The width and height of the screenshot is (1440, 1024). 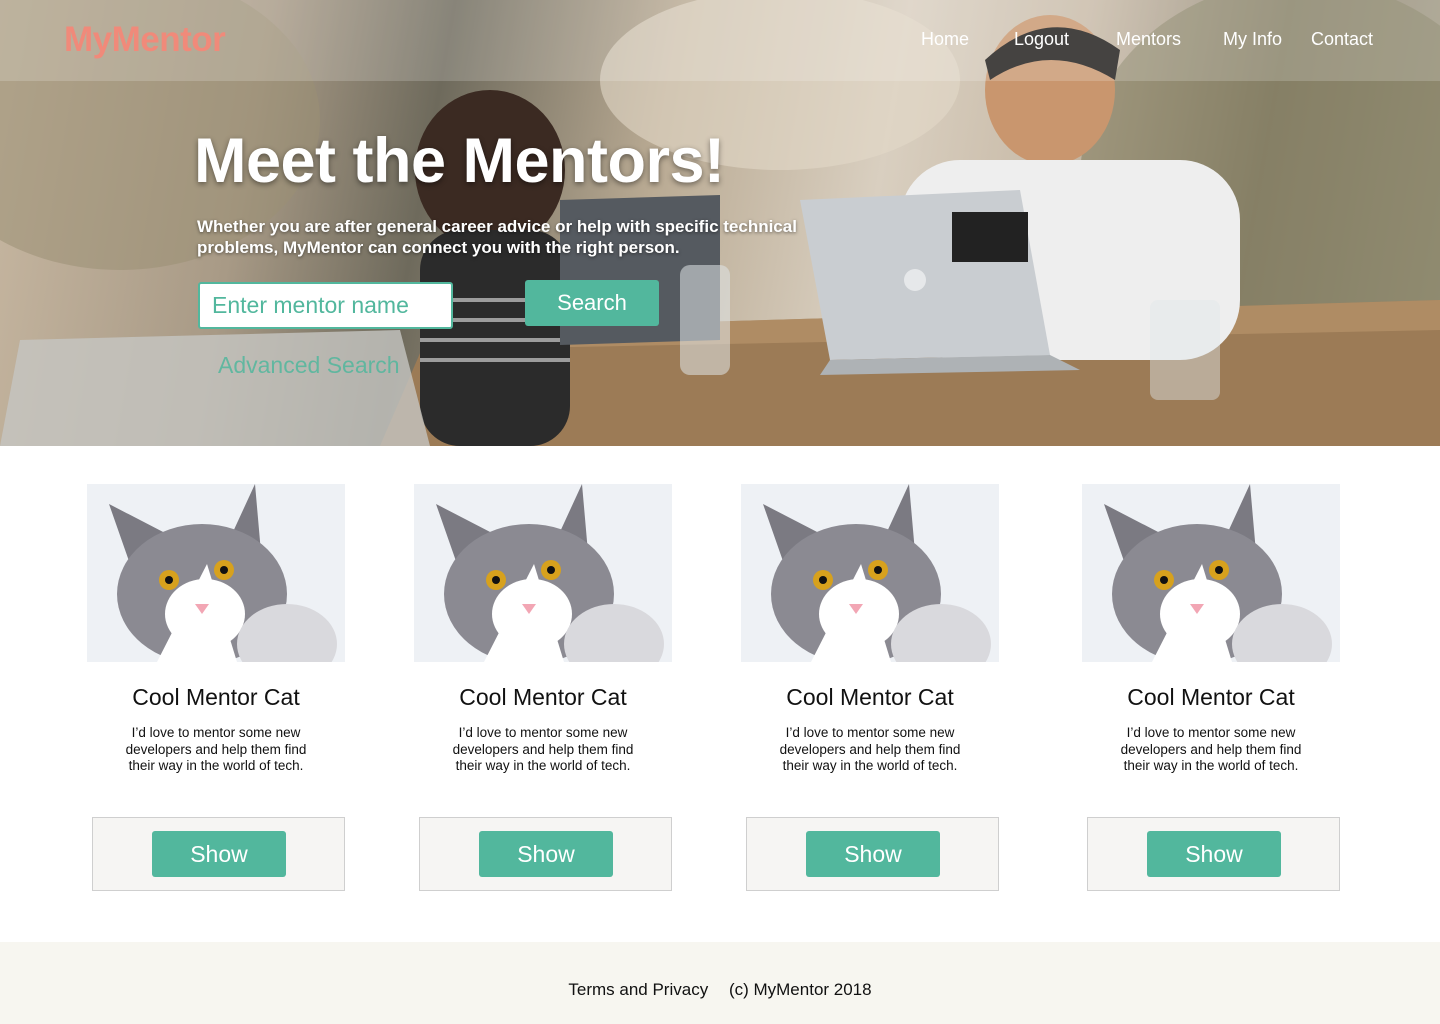 I want to click on nav-home: Home, so click(x=945, y=39).